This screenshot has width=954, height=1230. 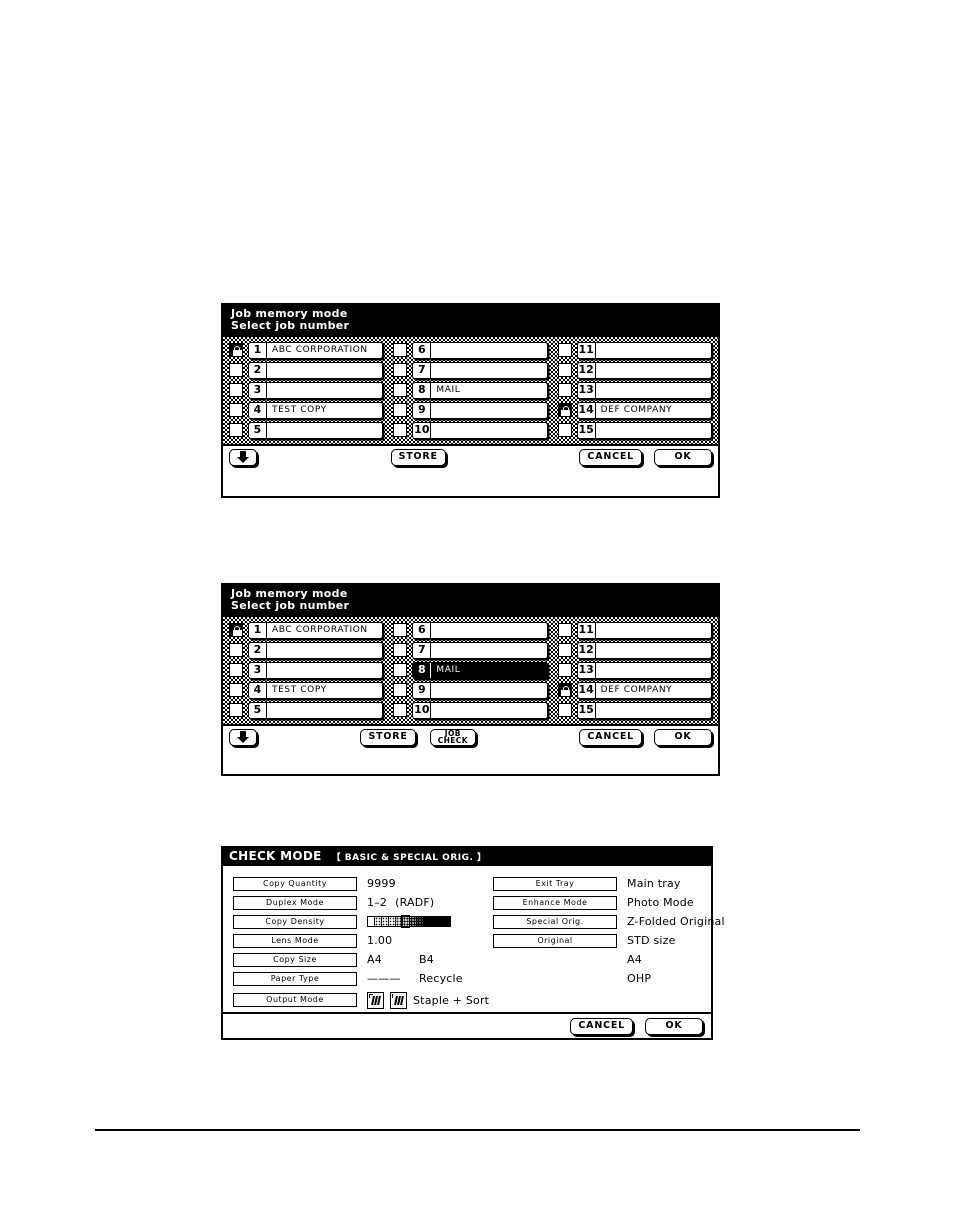 What do you see at coordinates (398, 1000) in the screenshot?
I see `staple-edge-bars` at bounding box center [398, 1000].